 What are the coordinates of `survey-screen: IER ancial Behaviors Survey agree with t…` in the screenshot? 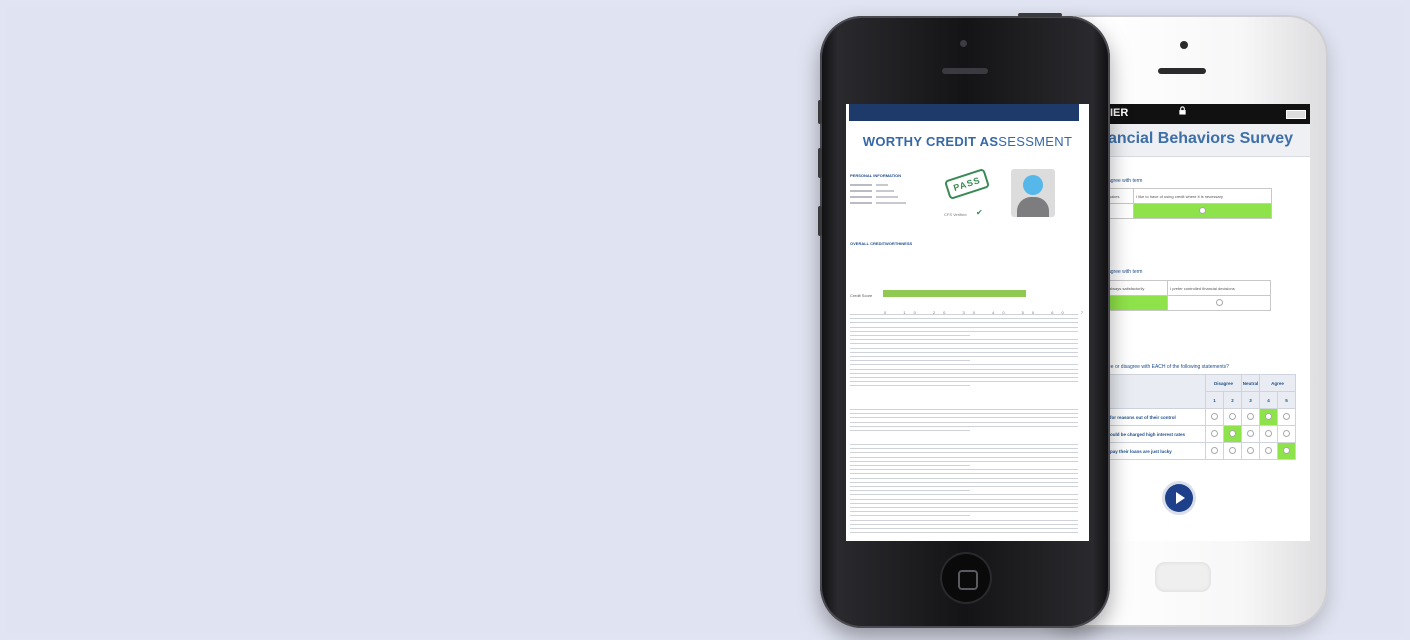 It's located at (1208, 322).